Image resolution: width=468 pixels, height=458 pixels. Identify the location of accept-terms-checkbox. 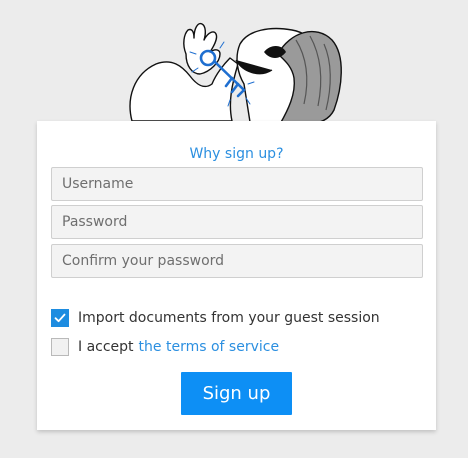
(60, 347).